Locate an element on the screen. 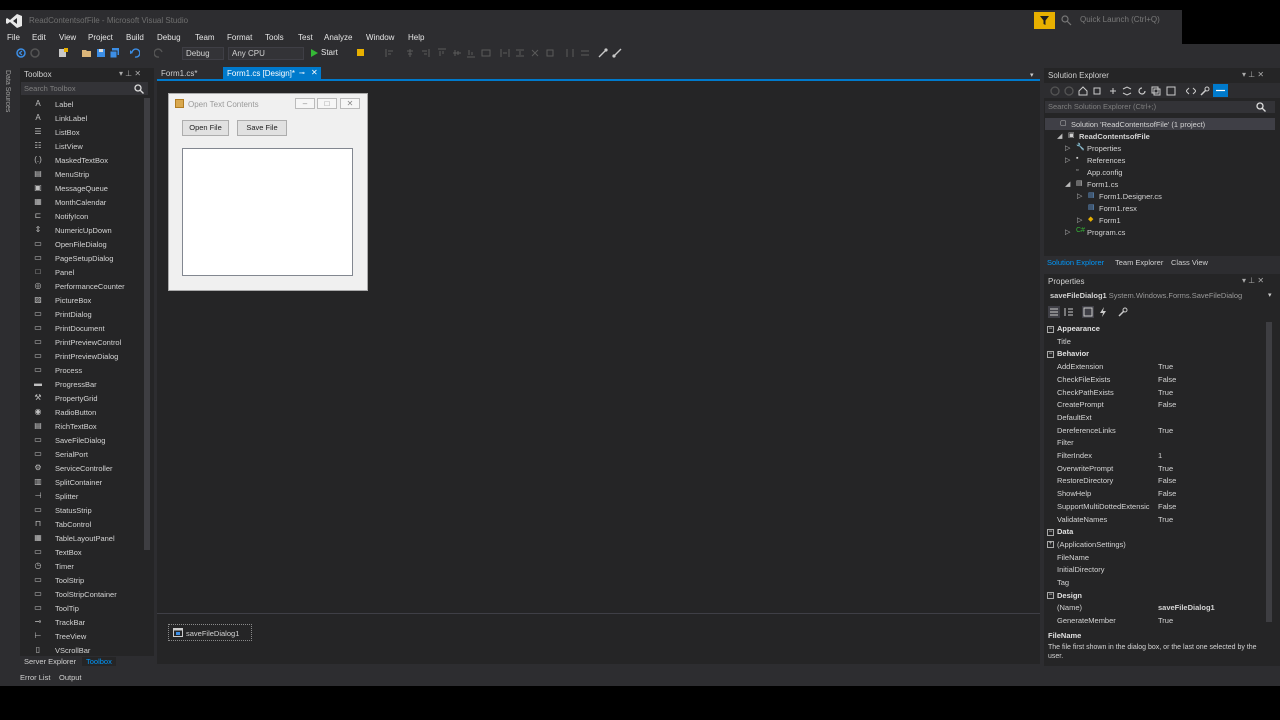  property-name: Filter is located at coordinates (1065, 442).